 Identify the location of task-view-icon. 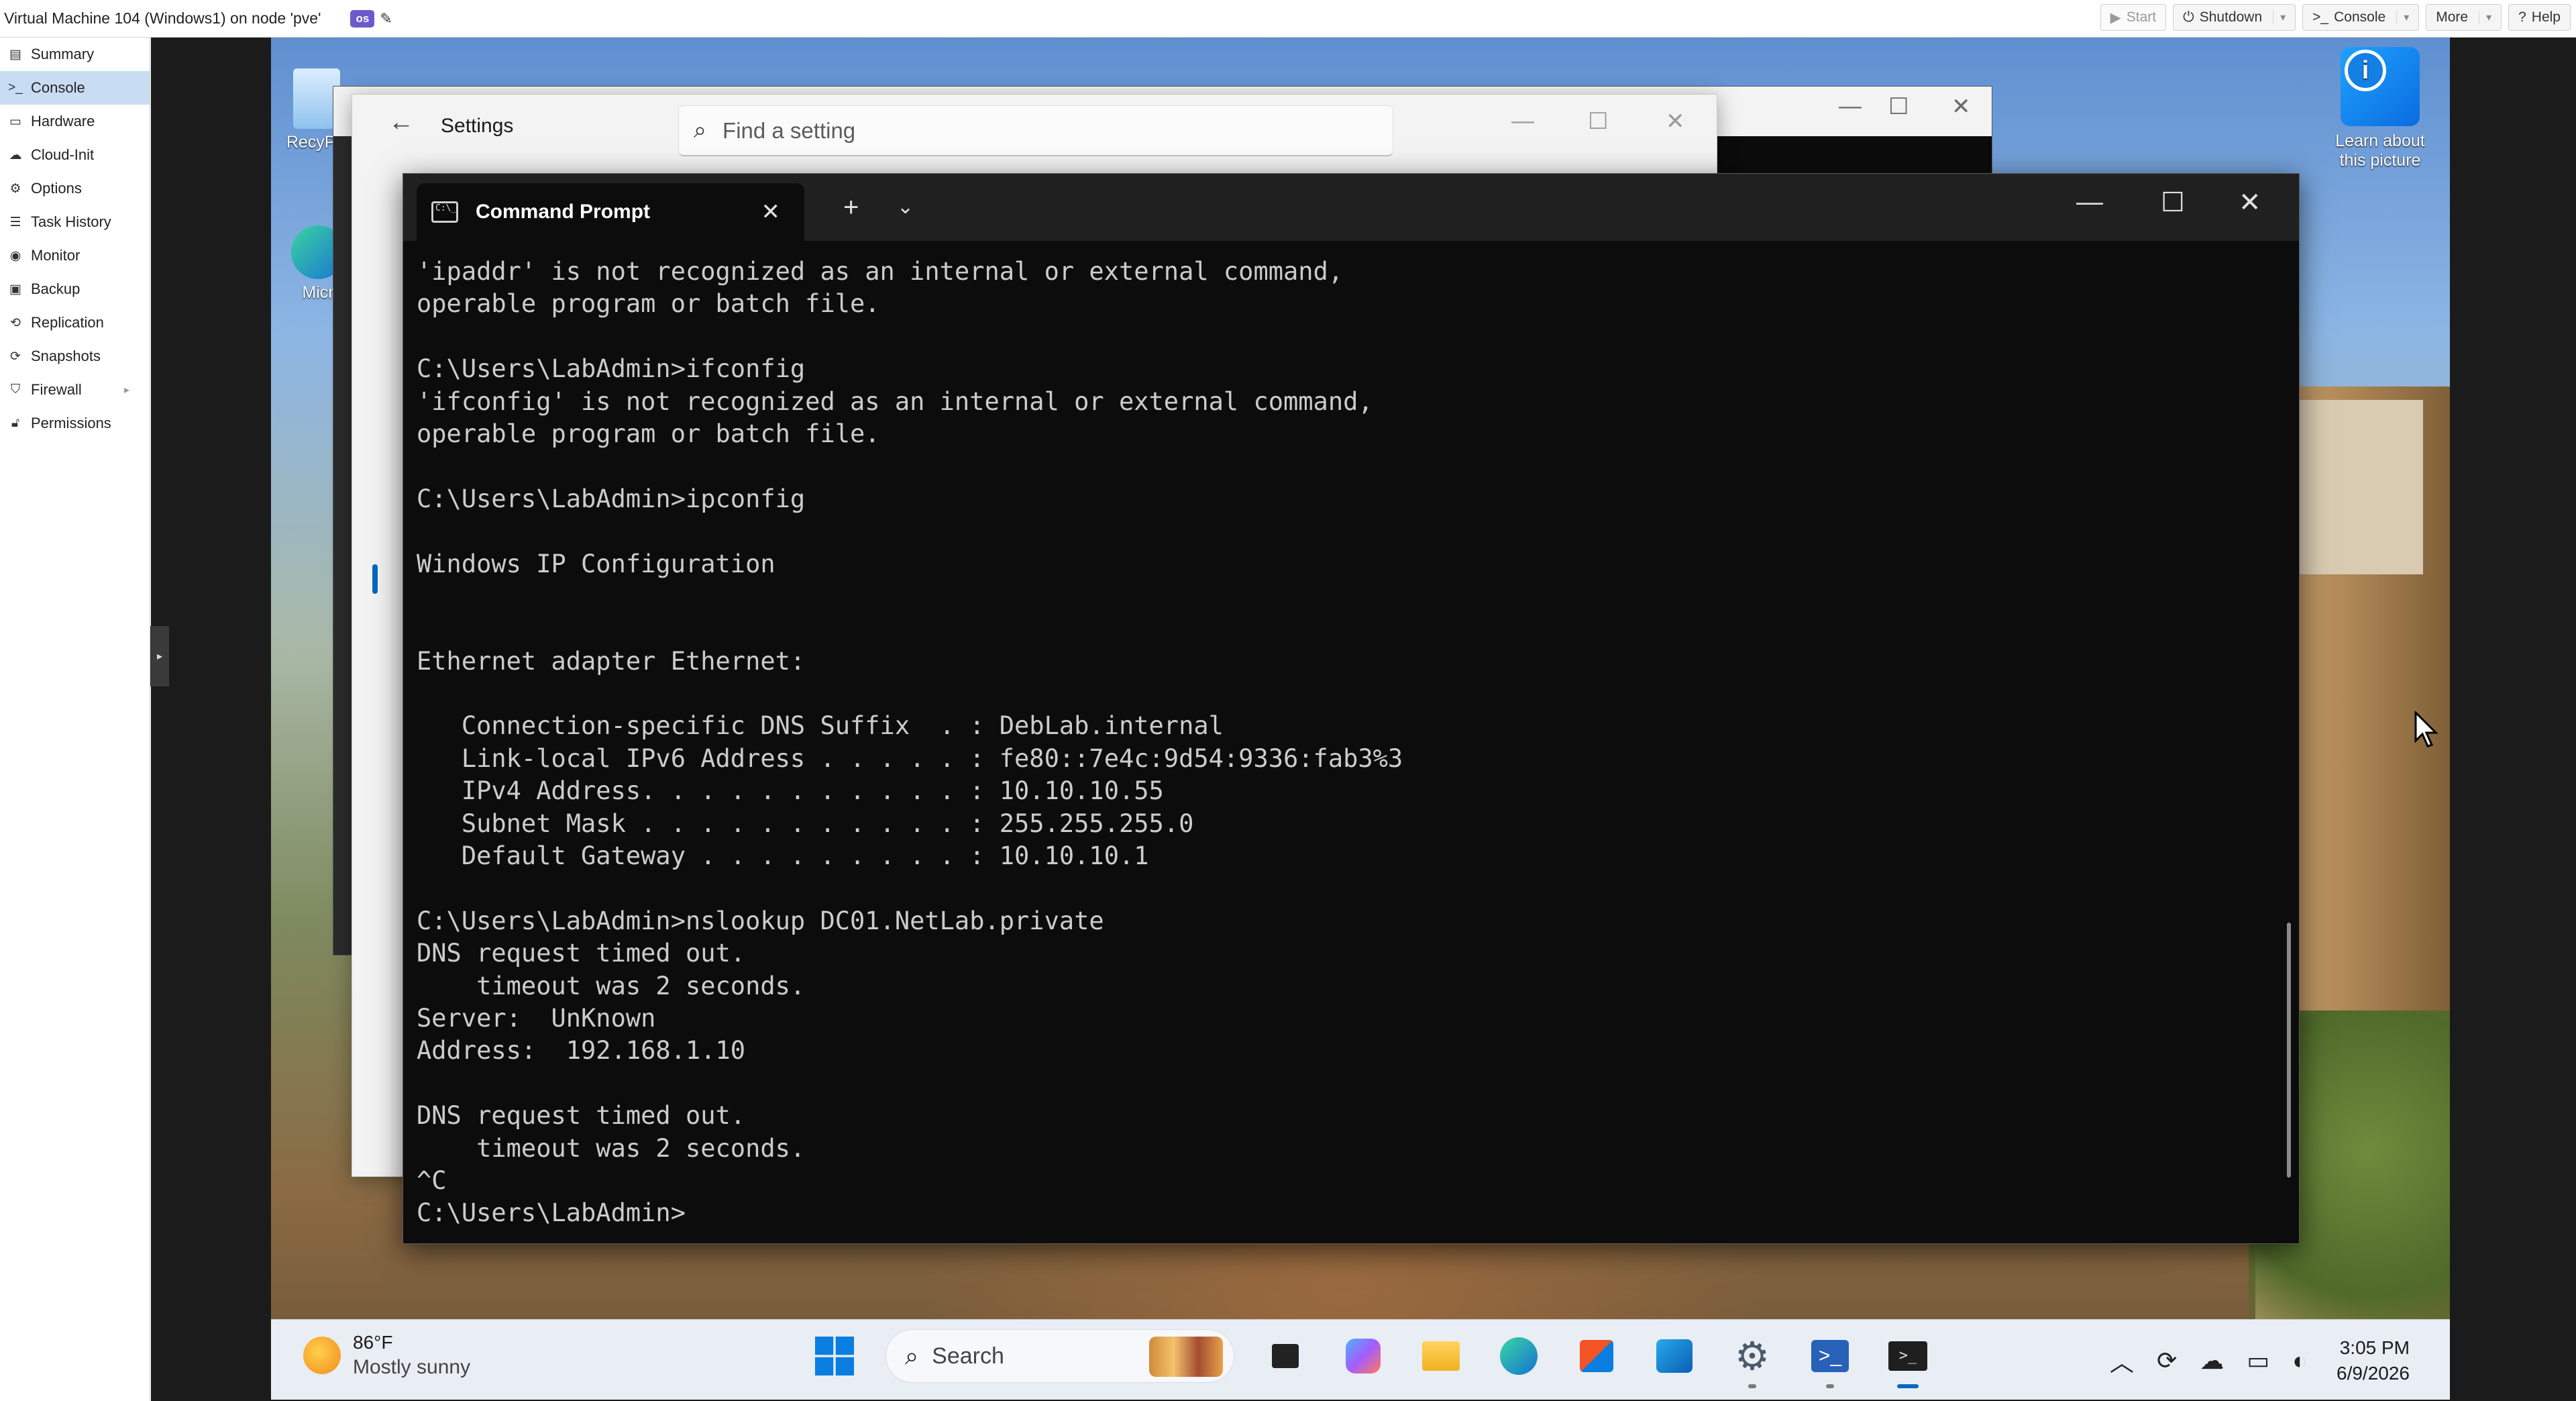
(1285, 1356).